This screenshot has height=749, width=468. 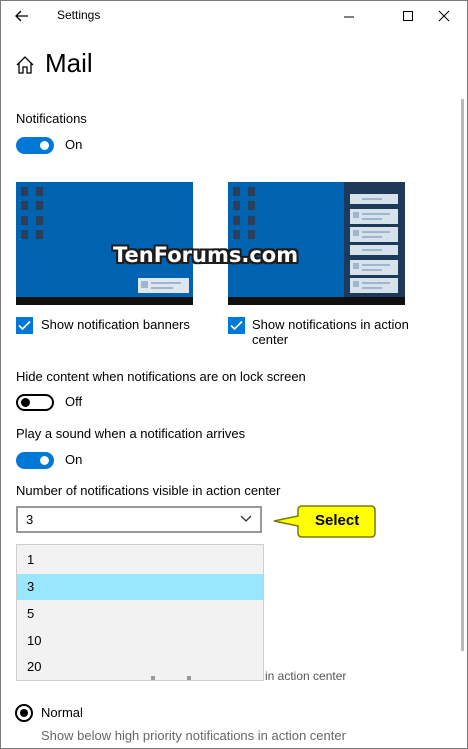 What do you see at coordinates (35, 145) in the screenshot?
I see `notifications-toggle` at bounding box center [35, 145].